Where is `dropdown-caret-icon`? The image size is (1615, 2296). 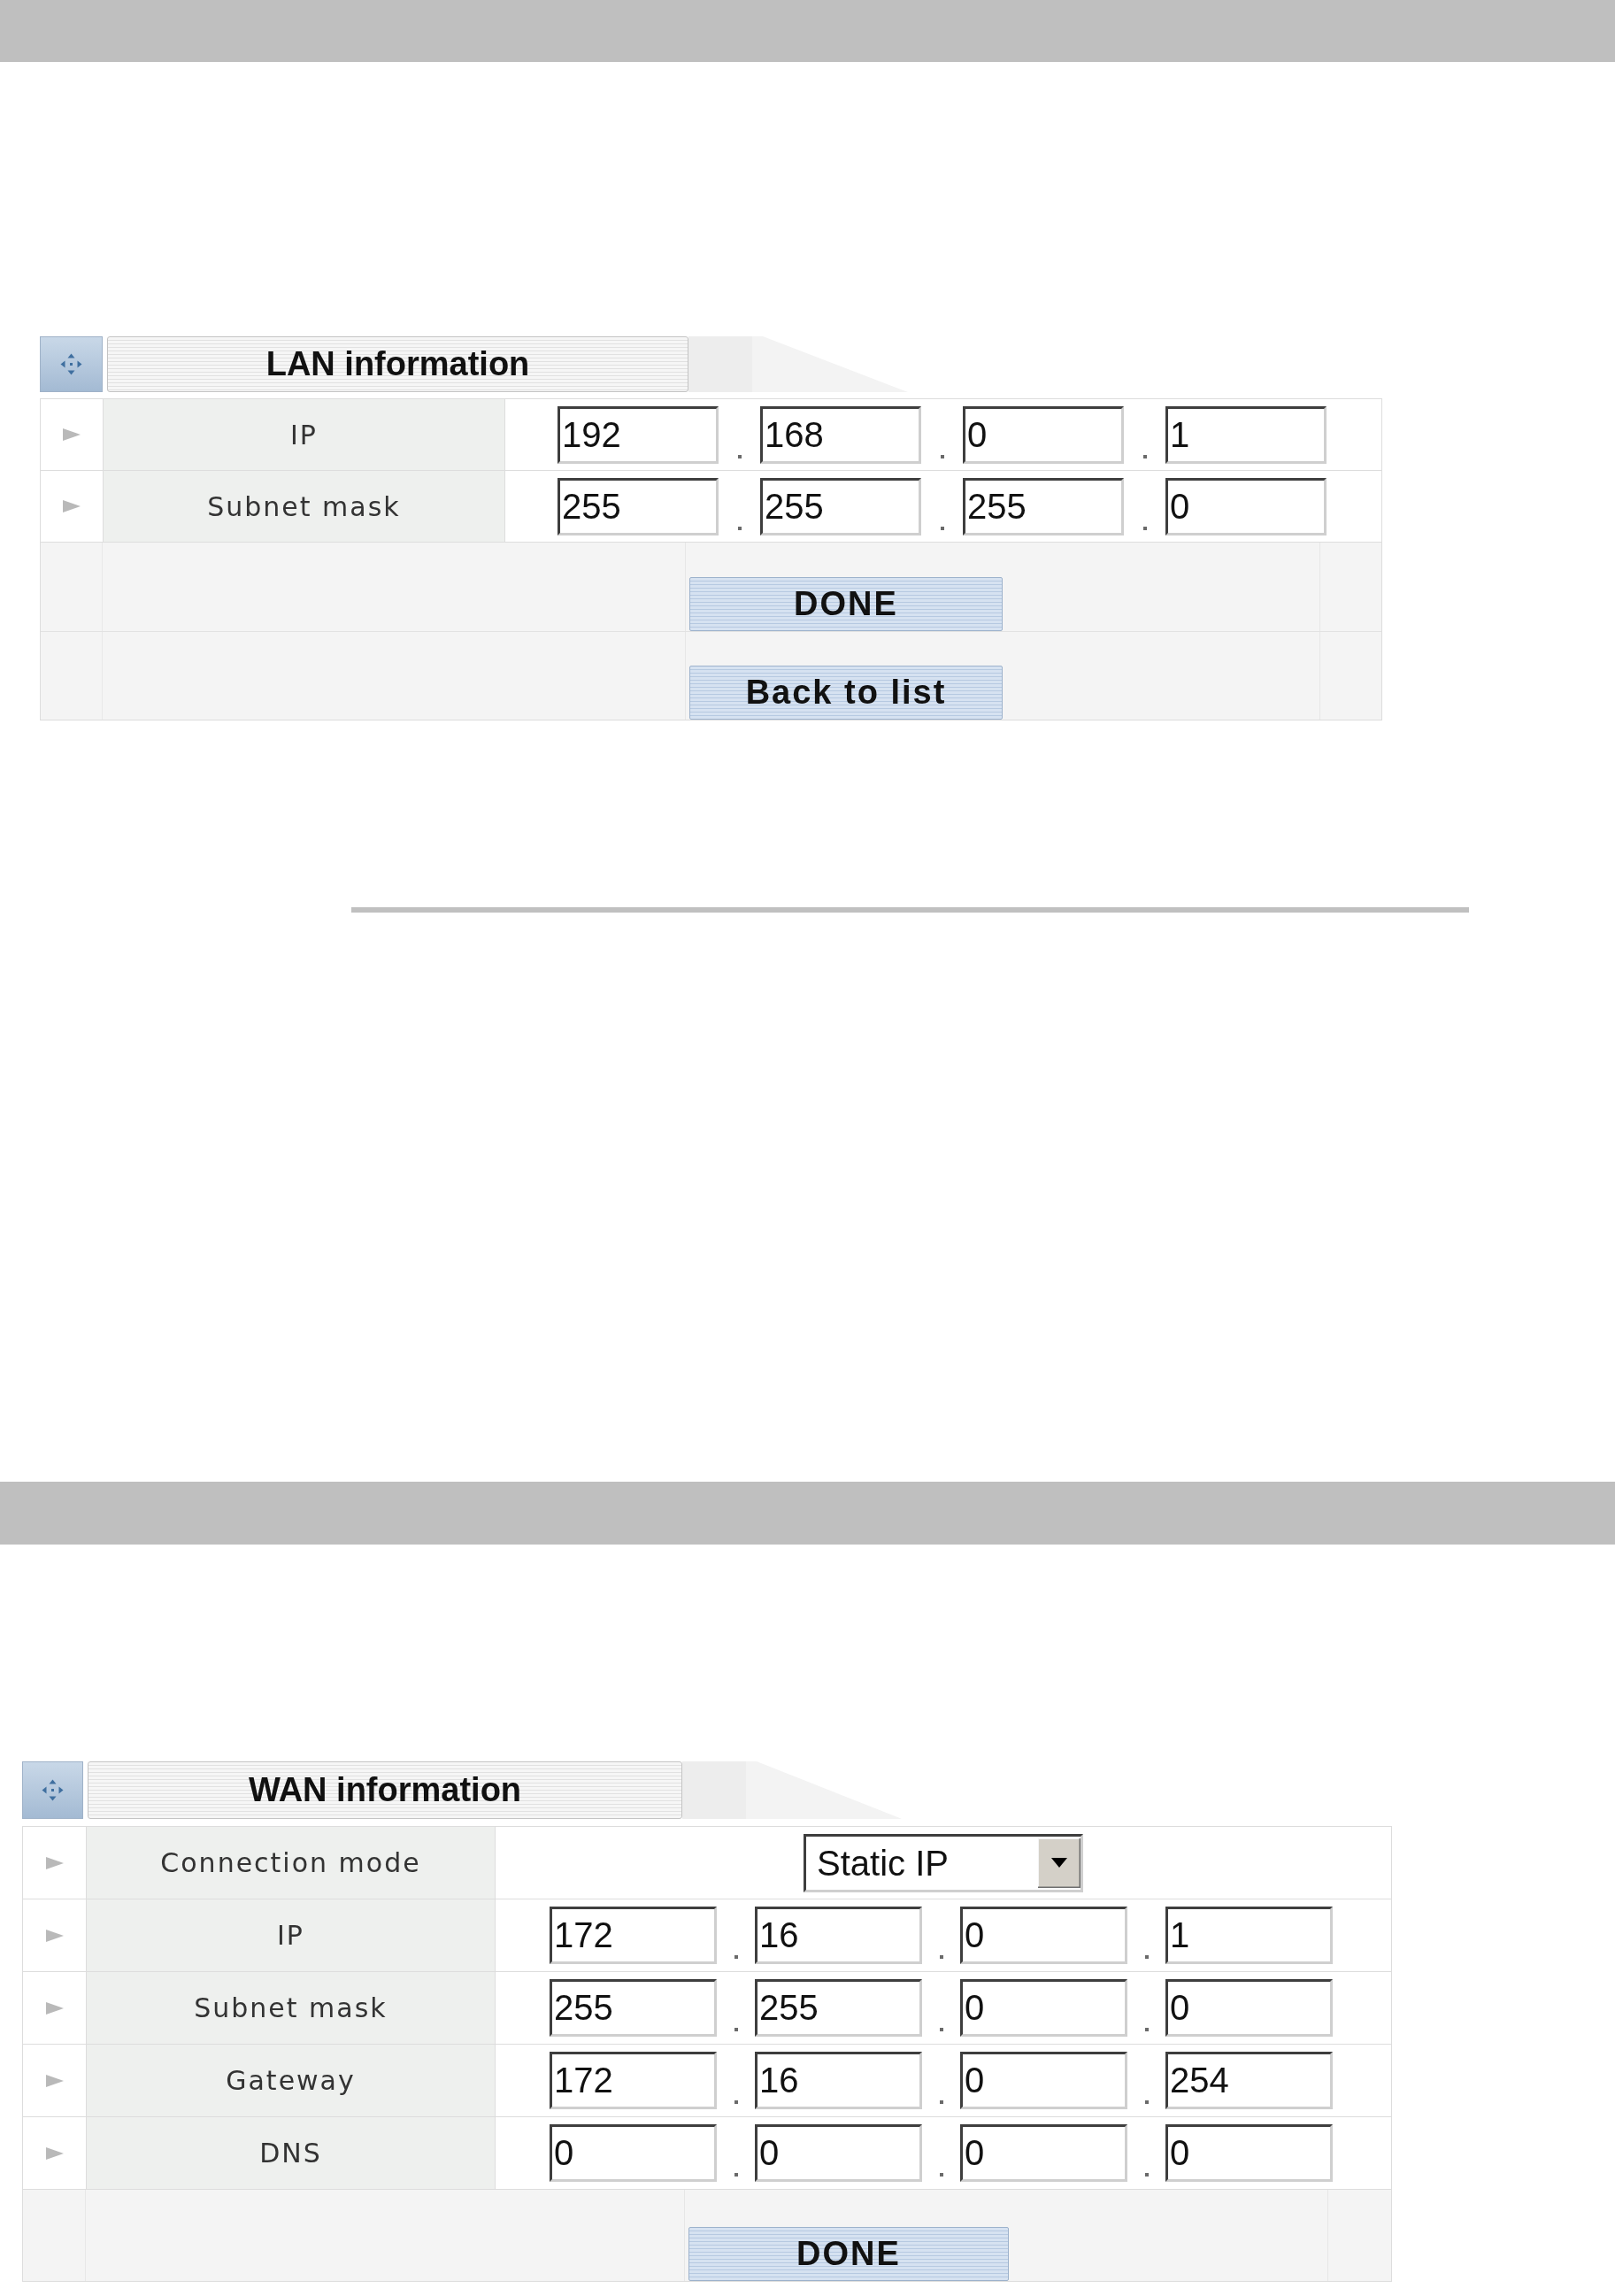
dropdown-caret-icon is located at coordinates (1059, 1863).